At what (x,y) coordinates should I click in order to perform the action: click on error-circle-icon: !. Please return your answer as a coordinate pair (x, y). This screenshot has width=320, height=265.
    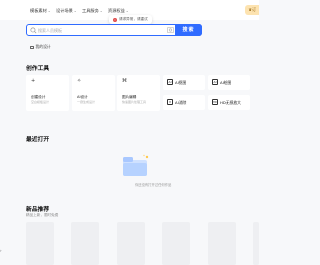
    Looking at the image, I should click on (115, 19).